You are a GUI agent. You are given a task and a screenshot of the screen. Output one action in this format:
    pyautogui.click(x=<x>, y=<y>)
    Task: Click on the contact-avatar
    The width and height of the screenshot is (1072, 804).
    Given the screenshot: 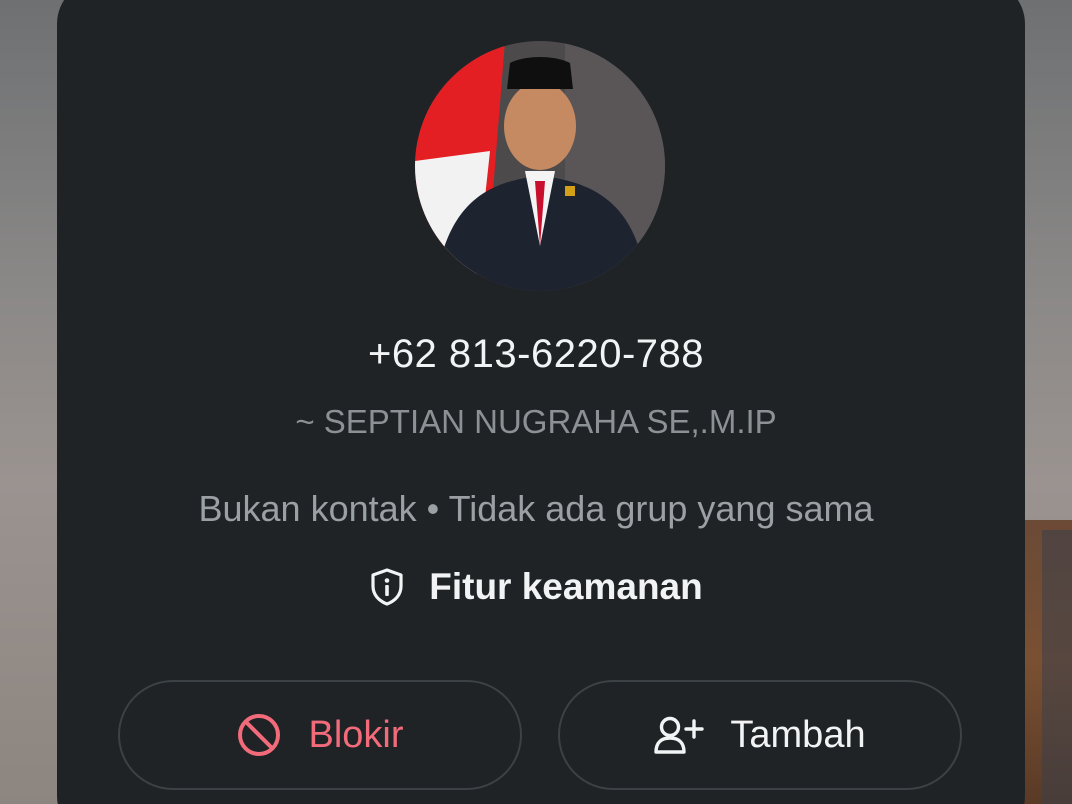 What is the action you would take?
    pyautogui.click(x=540, y=166)
    